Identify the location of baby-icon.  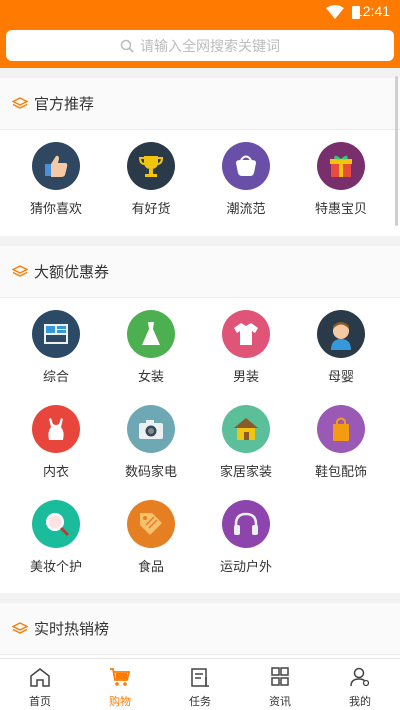
(341, 334).